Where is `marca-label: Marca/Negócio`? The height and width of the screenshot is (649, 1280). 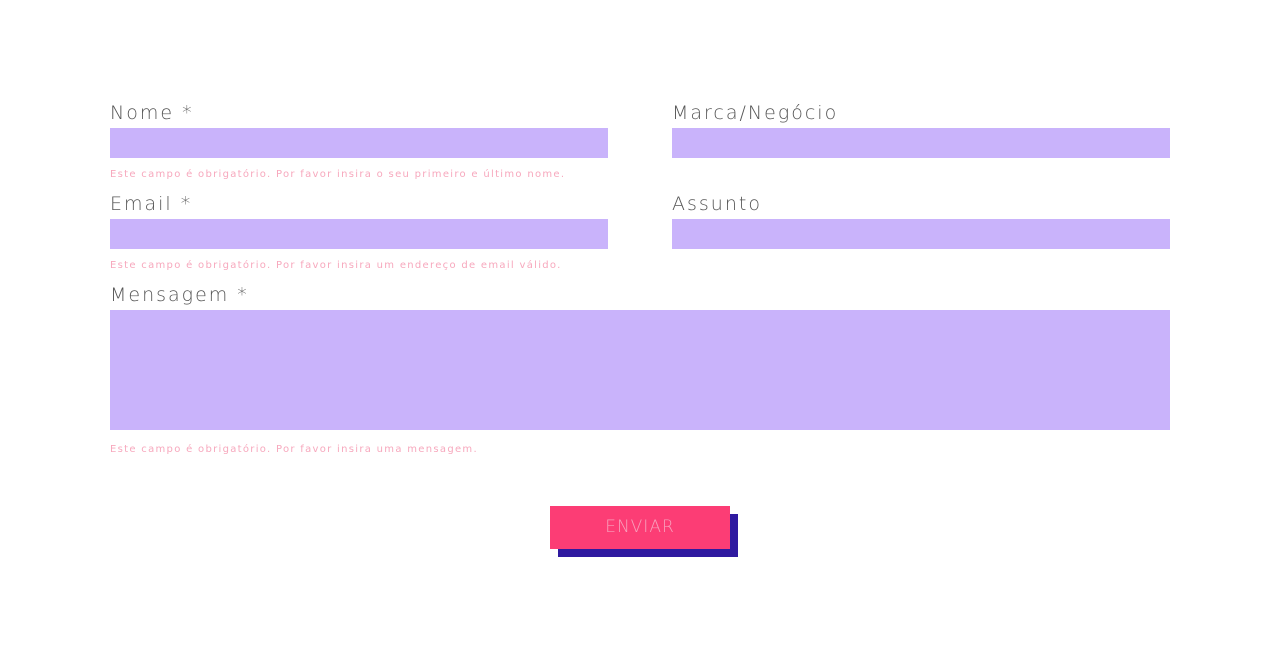
marca-label: Marca/Negócio is located at coordinates (755, 113).